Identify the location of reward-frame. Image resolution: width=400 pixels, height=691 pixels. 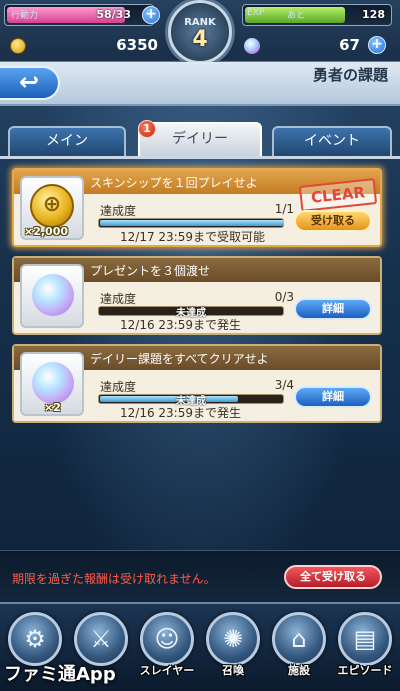
(52, 296).